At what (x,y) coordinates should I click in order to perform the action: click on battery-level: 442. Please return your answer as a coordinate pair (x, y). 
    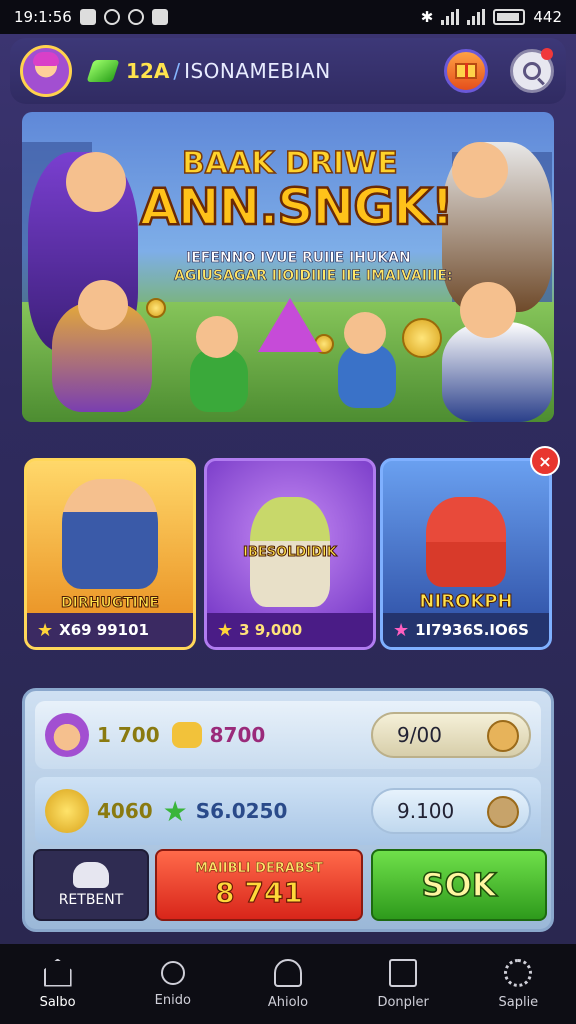
    Looking at the image, I should click on (547, 17).